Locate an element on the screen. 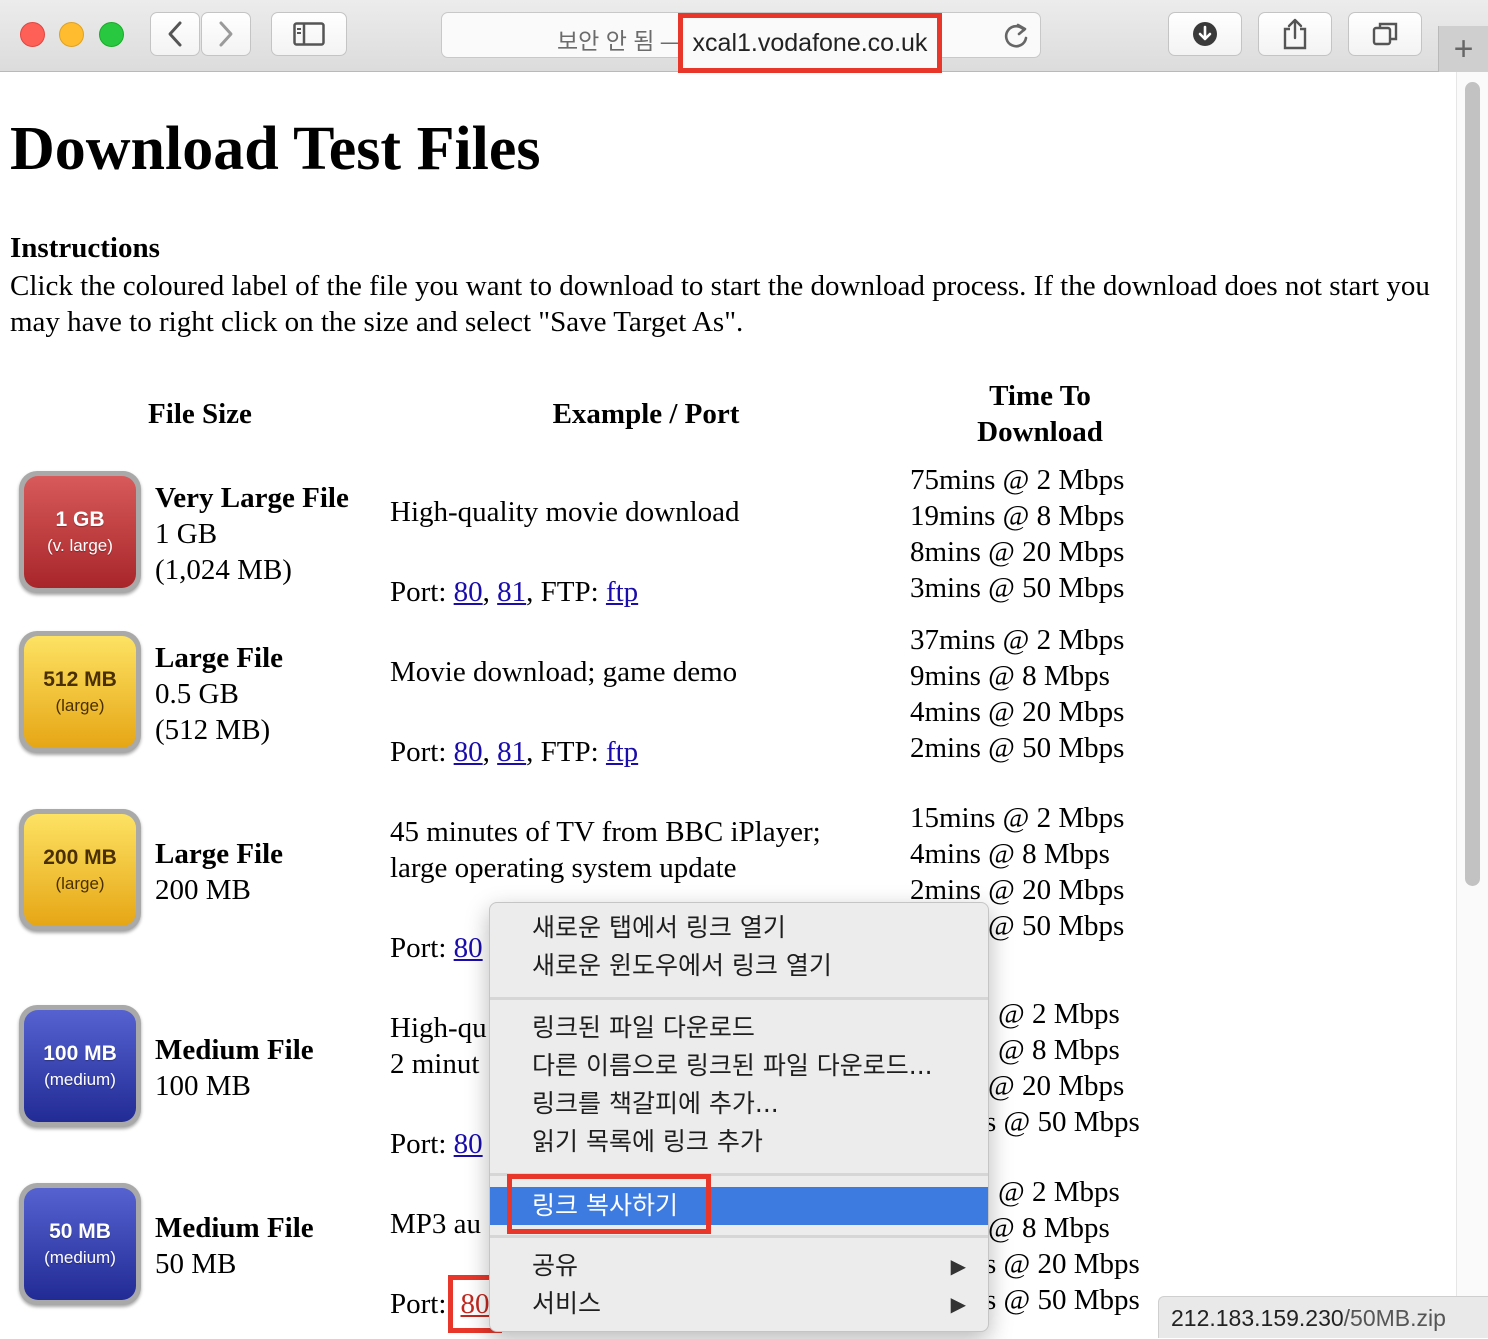  file-size: 0.5 GB is located at coordinates (197, 694).